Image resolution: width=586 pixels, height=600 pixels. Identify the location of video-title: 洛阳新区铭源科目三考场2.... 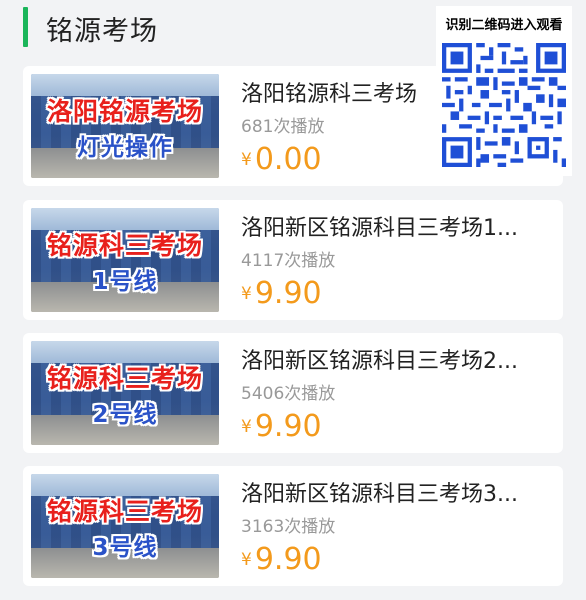
(396, 359).